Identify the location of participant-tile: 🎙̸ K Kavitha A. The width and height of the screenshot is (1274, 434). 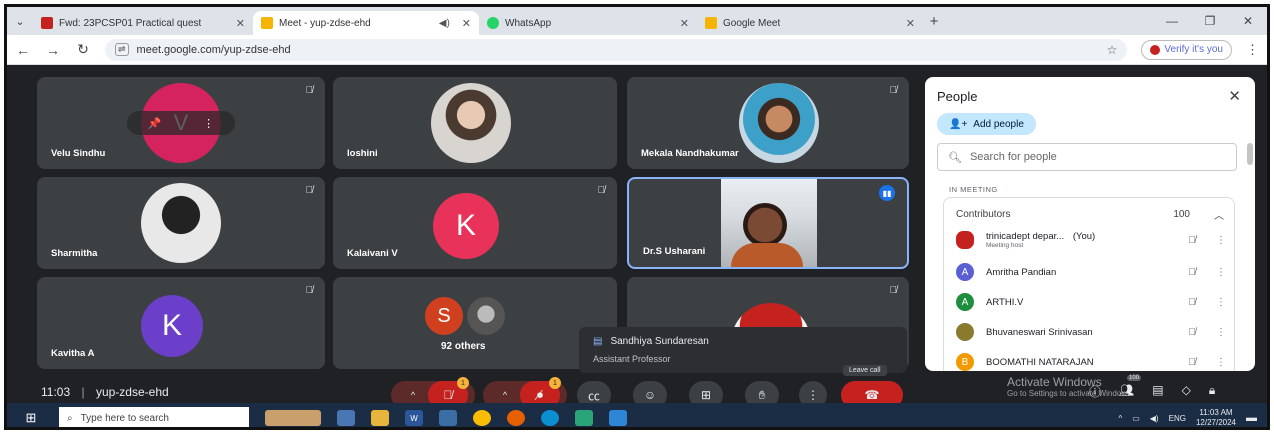
(181, 323).